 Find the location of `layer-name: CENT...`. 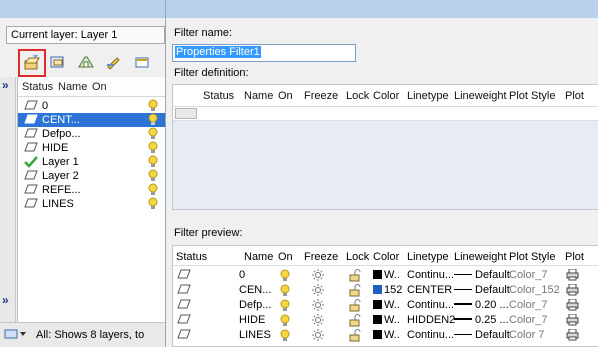

layer-name: CENT... is located at coordinates (61, 120).